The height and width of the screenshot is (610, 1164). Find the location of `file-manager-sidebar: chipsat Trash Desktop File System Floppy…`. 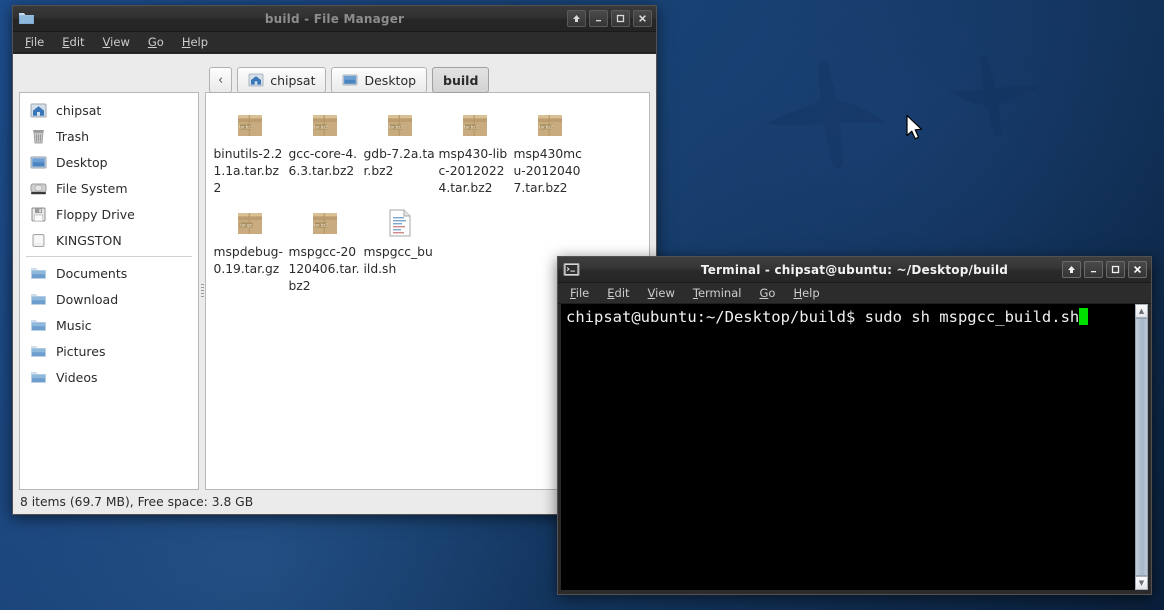

file-manager-sidebar: chipsat Trash Desktop File System Floppy… is located at coordinates (109, 291).